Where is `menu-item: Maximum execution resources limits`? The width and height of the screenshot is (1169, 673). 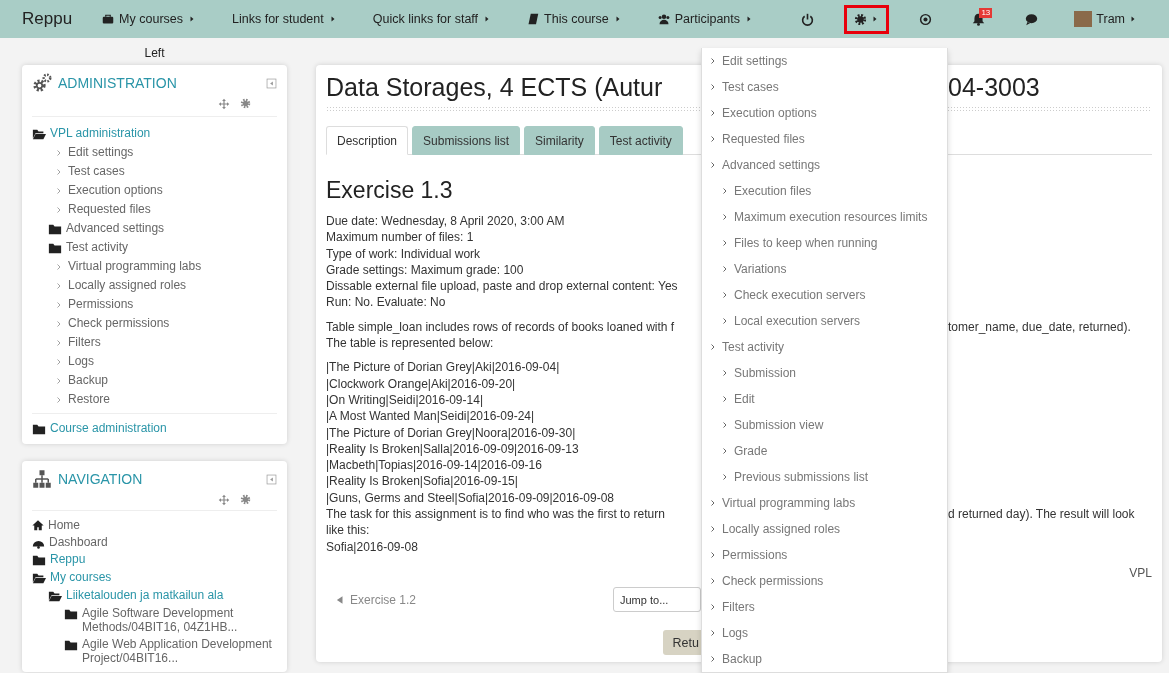
menu-item: Maximum execution resources limits is located at coordinates (824, 217).